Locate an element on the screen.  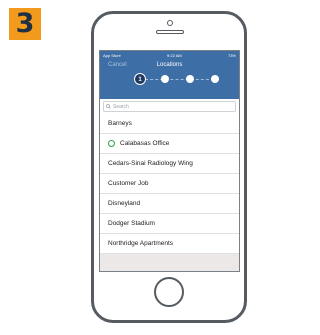
location-name: Disneyland is located at coordinates (124, 203).